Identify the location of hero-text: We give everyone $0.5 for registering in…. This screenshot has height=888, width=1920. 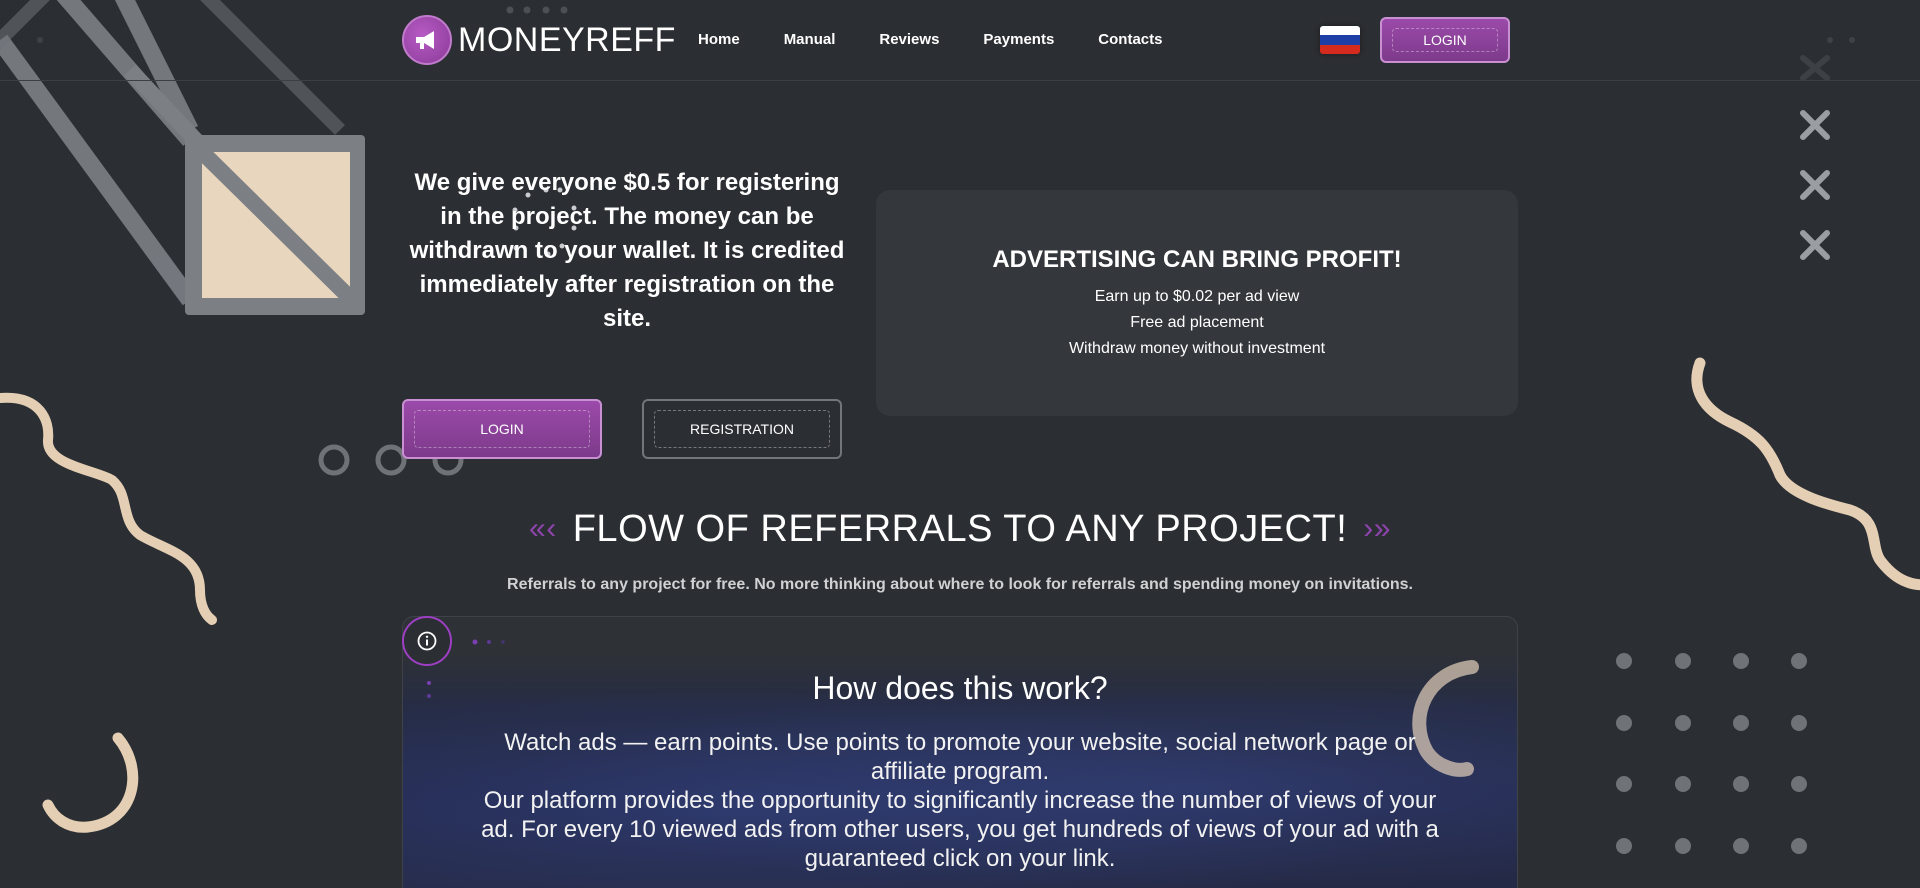
(627, 250).